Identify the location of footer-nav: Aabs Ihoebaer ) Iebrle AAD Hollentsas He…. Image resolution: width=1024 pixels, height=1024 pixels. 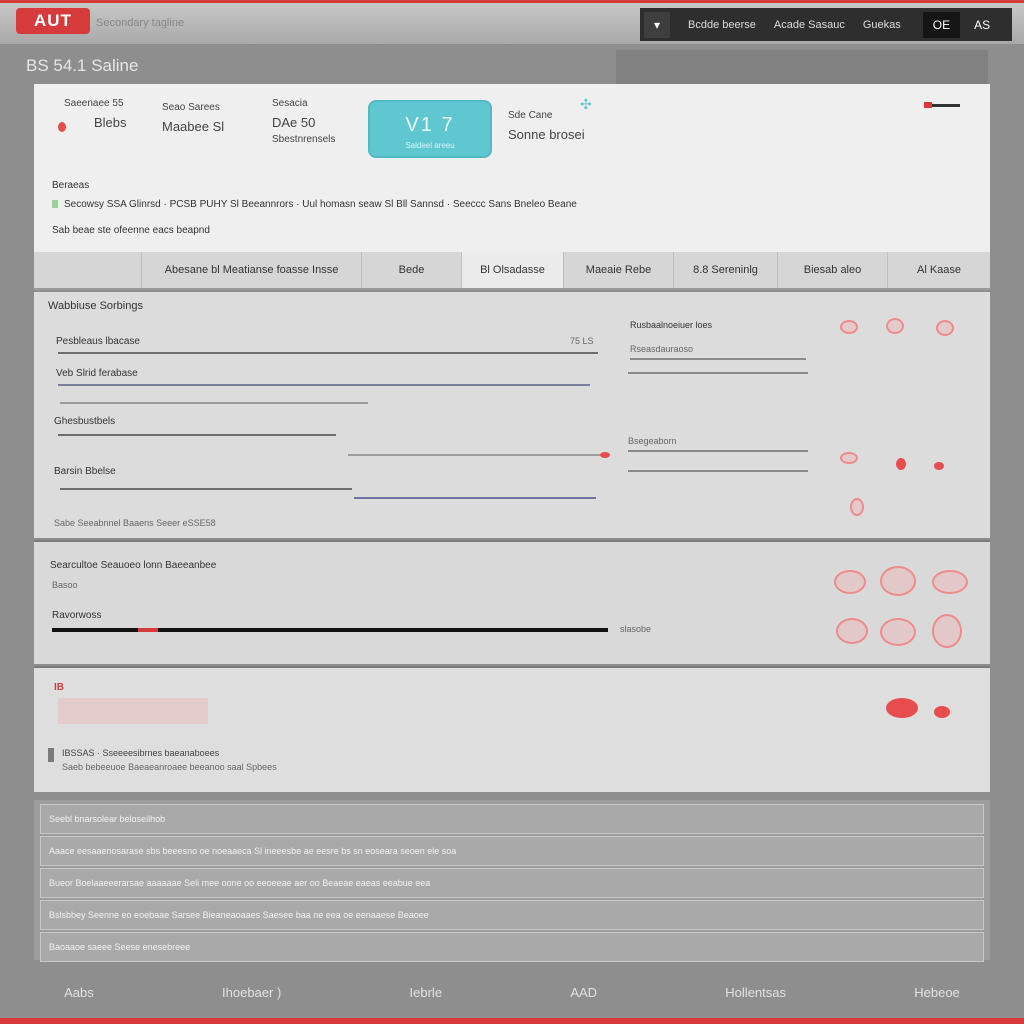
(512, 992).